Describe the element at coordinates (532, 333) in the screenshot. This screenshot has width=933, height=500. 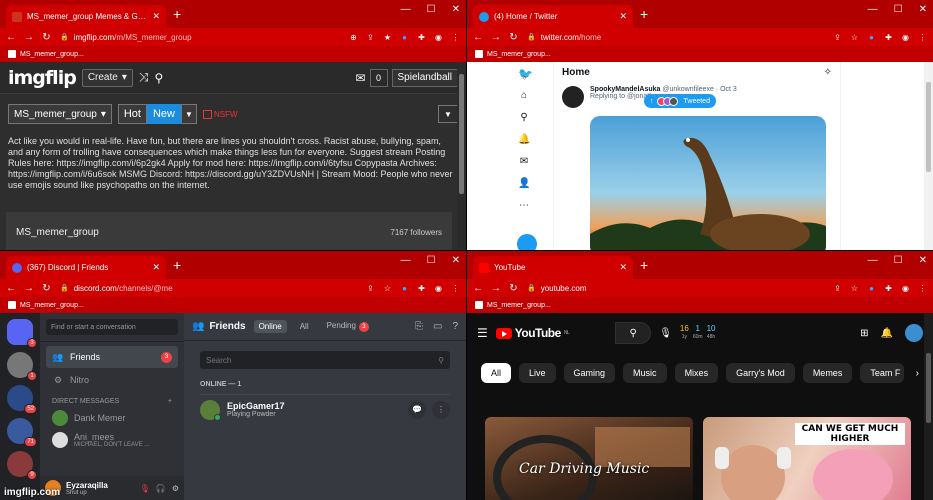
I see `youtube-logo: YouTube NL` at that location.